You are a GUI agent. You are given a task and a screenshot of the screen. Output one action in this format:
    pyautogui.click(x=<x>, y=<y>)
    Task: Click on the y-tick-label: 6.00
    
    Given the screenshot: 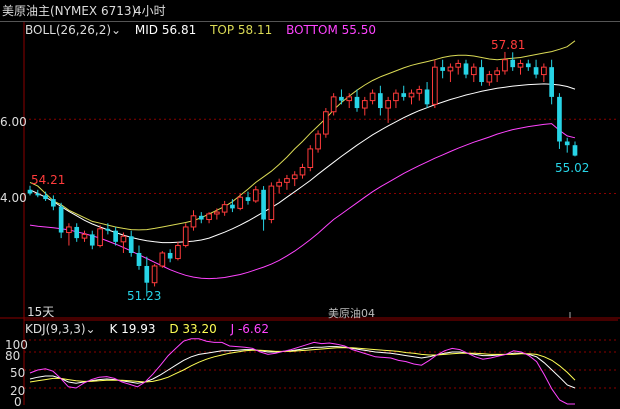 What is the action you would take?
    pyautogui.click(x=13, y=122)
    